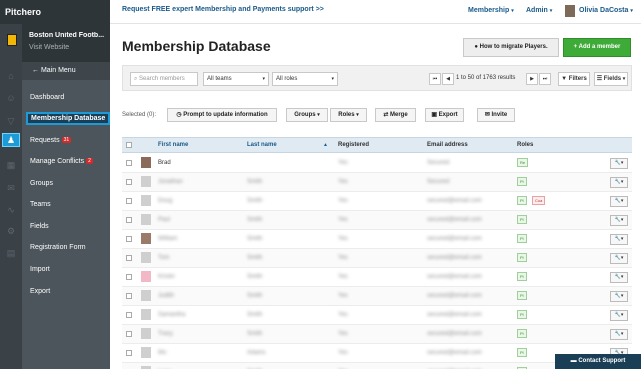 Image resolution: width=641 pixels, height=369 pixels. Describe the element at coordinates (39, 226) in the screenshot. I see `sidebar-item-fields: Fields` at that location.